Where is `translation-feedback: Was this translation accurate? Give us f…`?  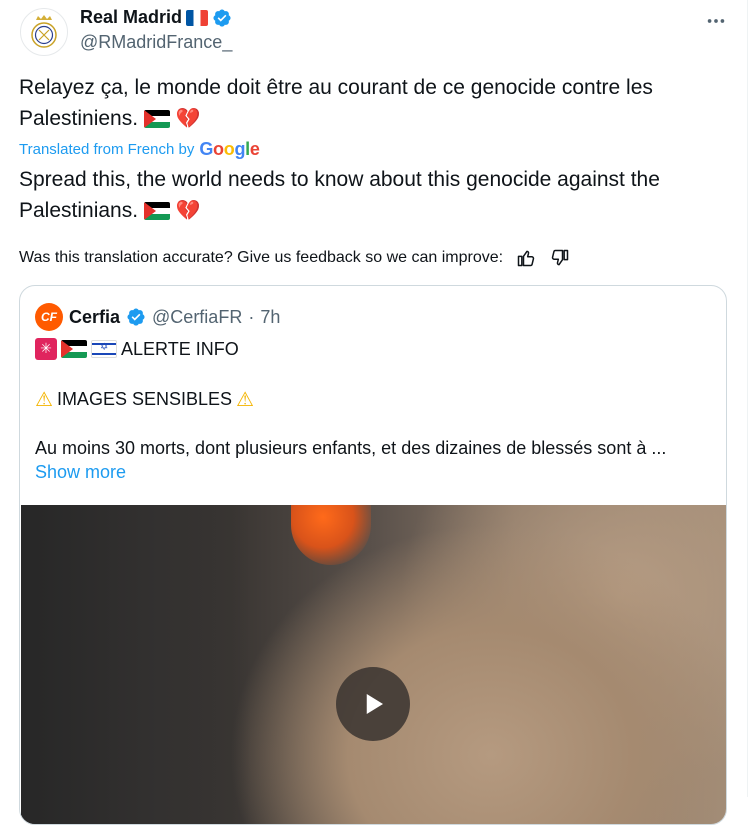
translation-feedback: Was this translation accurate? Give us f… is located at coordinates (295, 258).